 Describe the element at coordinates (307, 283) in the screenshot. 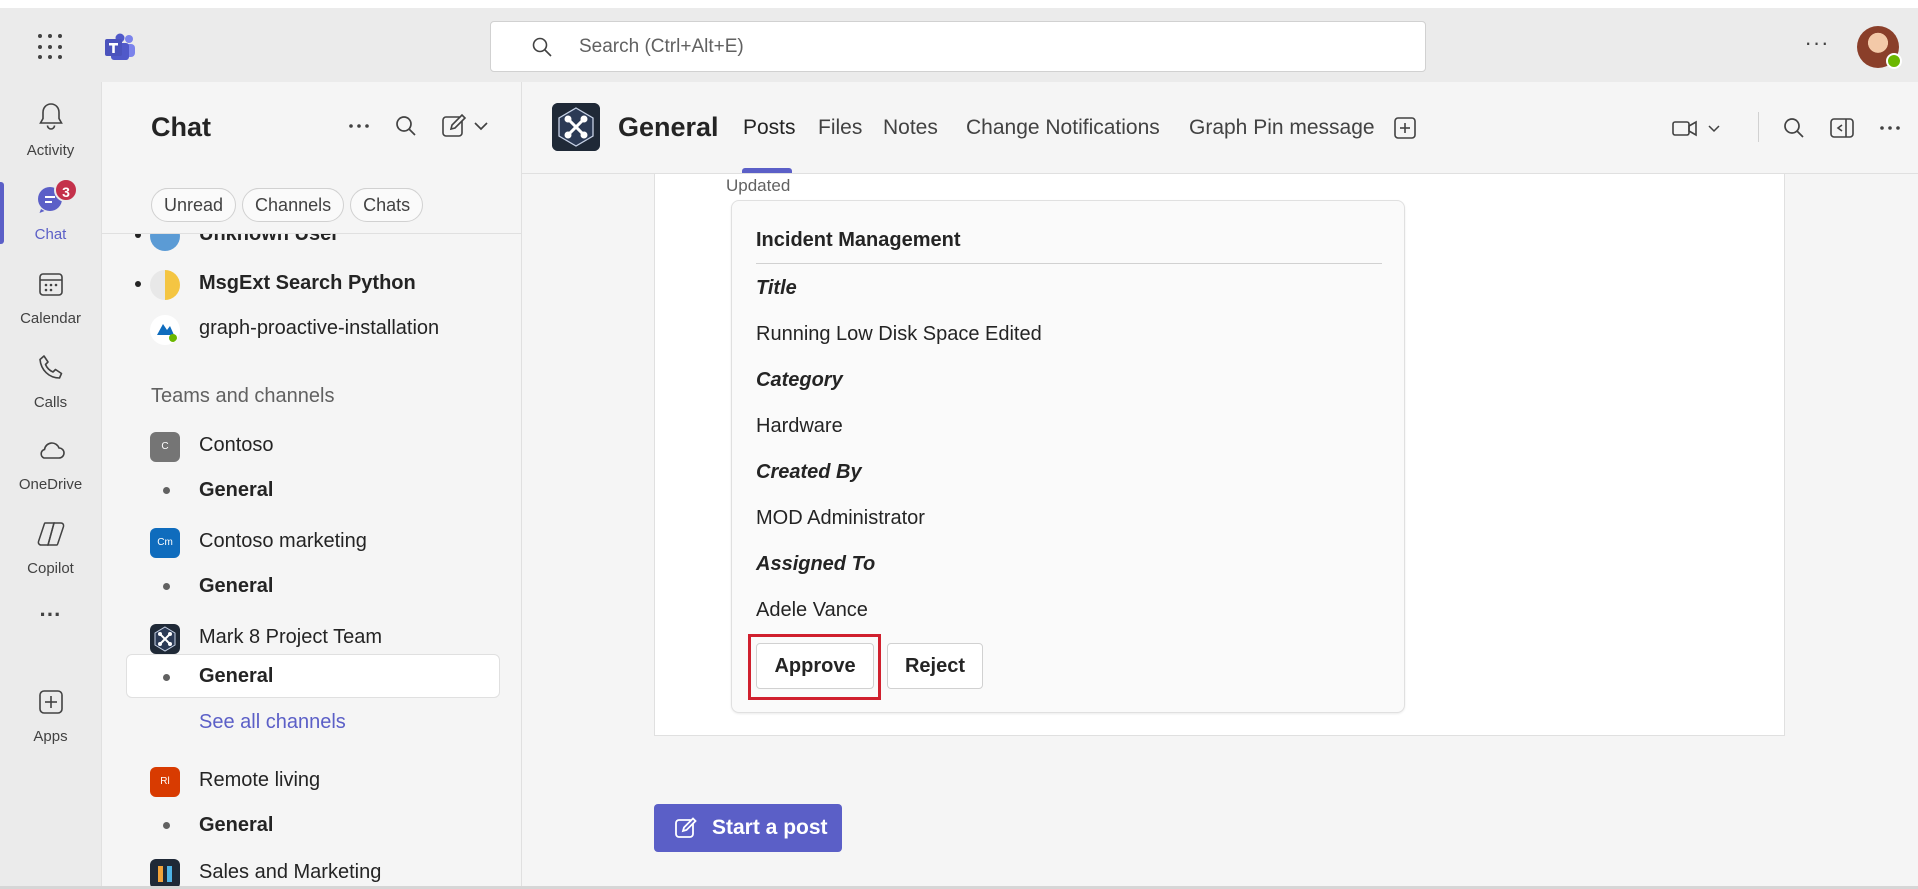

I see `chat-name: MsgExt Search Python` at that location.